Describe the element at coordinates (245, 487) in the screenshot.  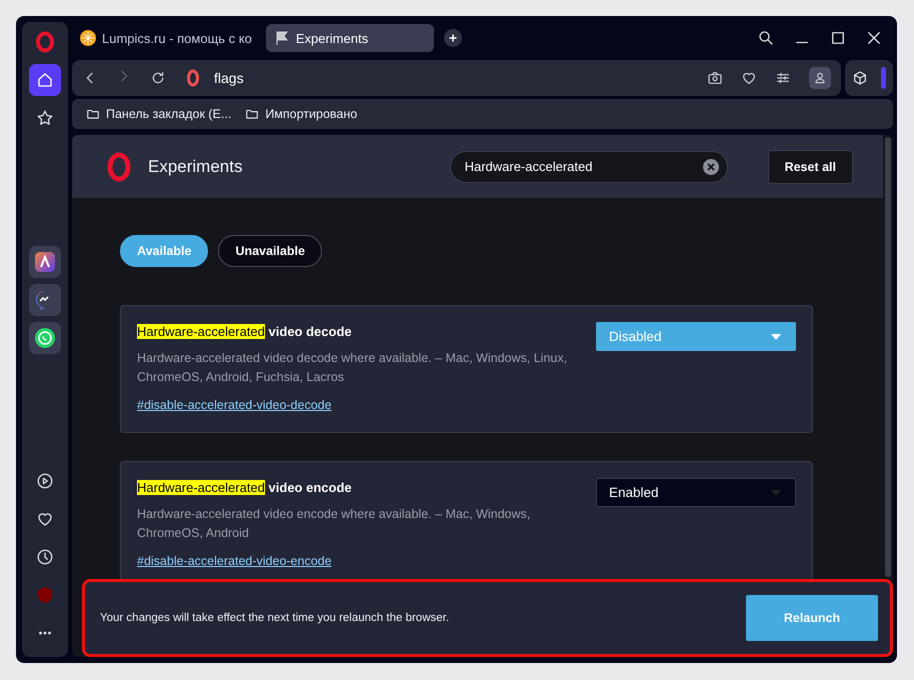
I see `flag-title: Hardware-accelerated video encode` at that location.